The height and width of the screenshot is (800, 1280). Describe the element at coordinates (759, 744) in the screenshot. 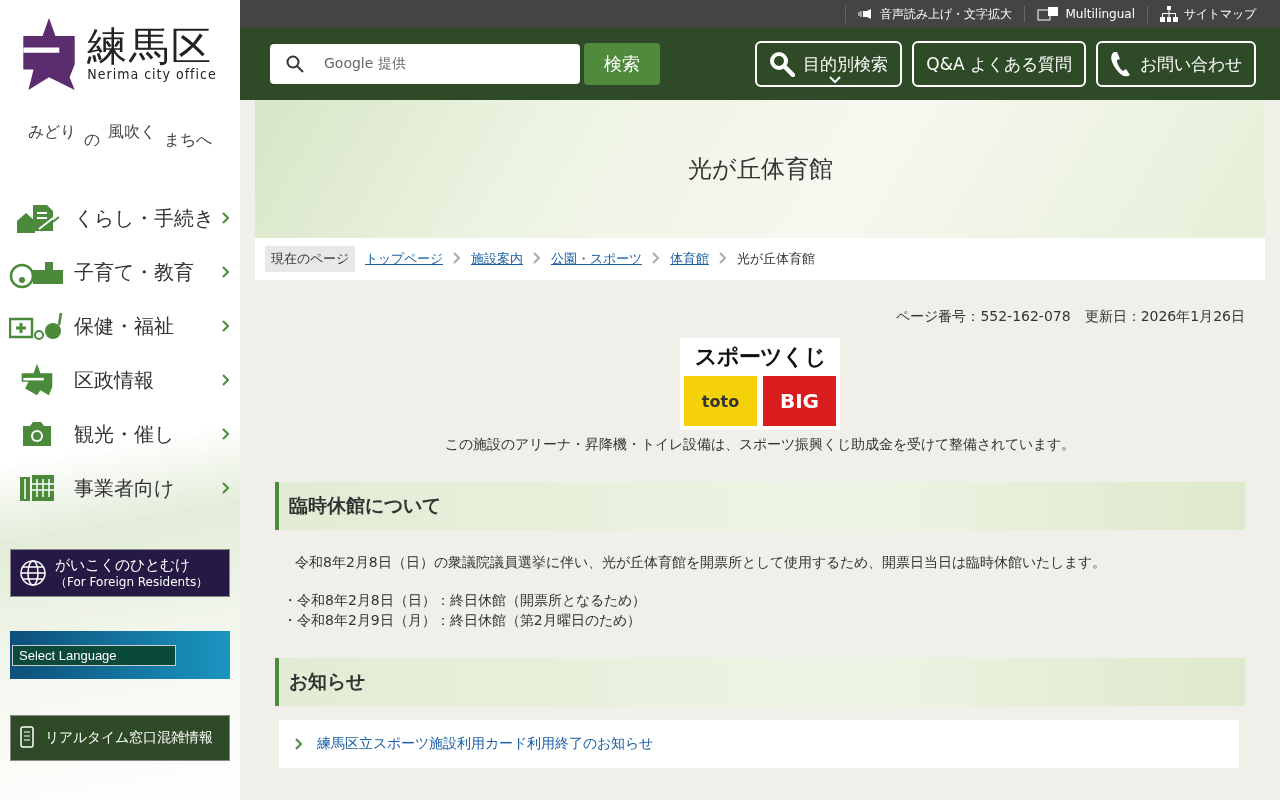

I see `notice-link: 練馬区立スポーツ施設利用カード利用終了のお知らせ` at that location.